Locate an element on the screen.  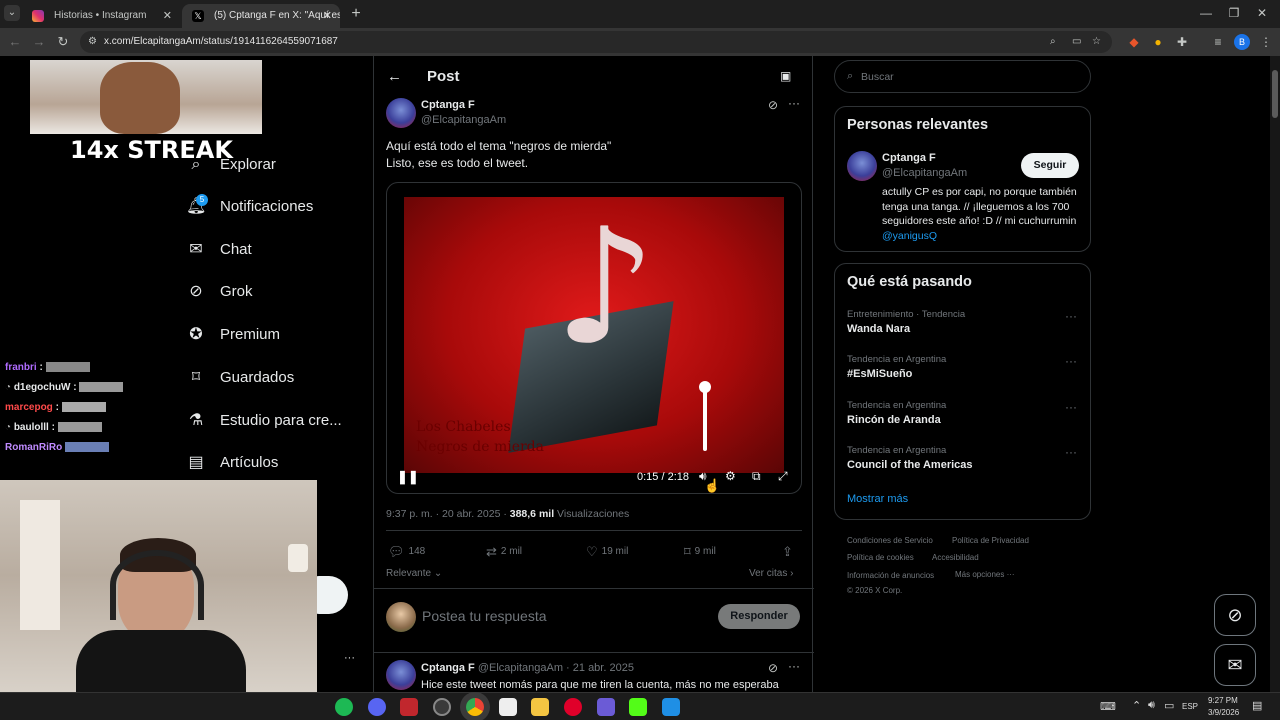
window-light-shape is located at coordinates (40, 565).